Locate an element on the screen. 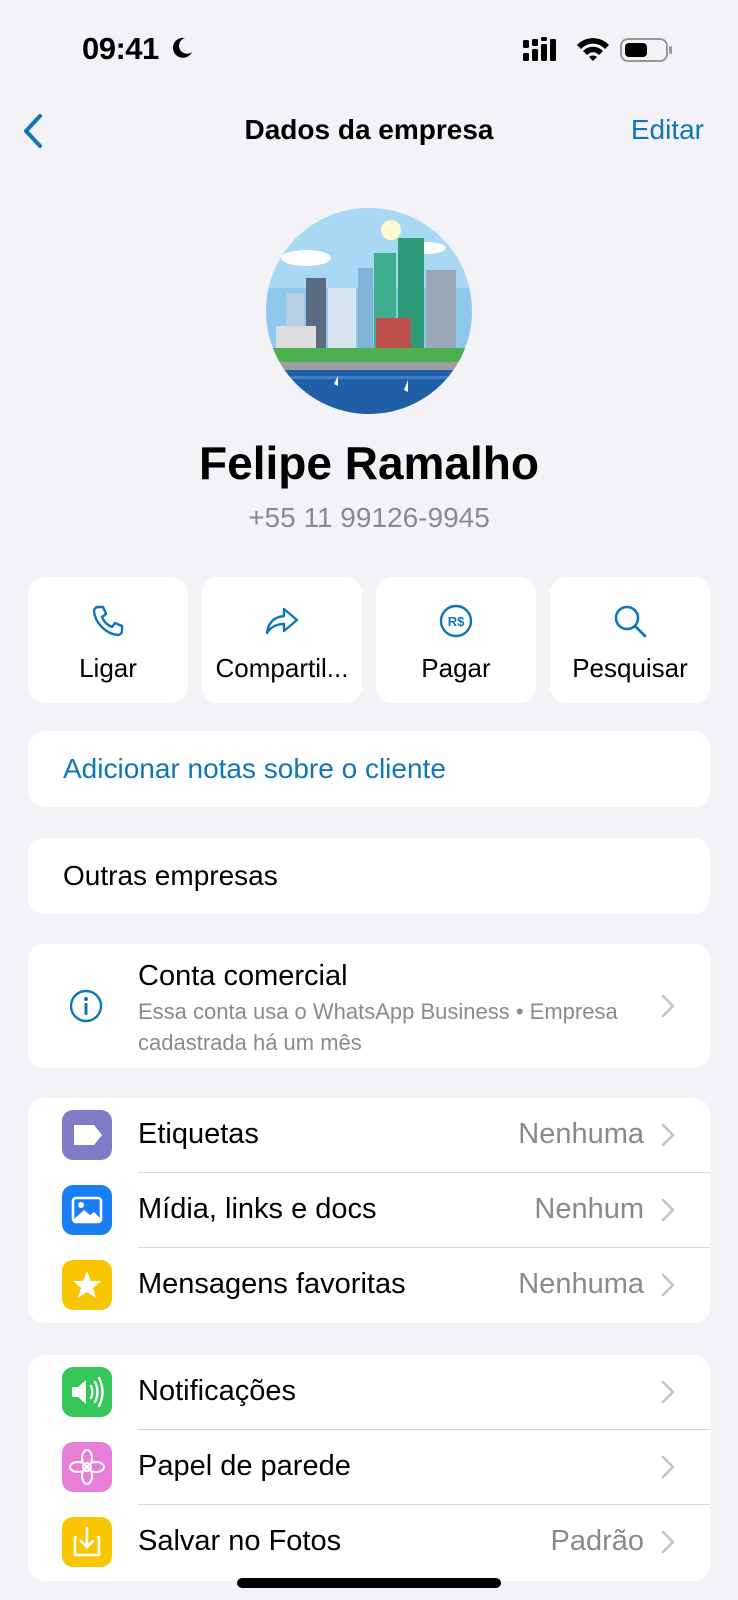  pay-button: R$ Pagar is located at coordinates (456, 640).